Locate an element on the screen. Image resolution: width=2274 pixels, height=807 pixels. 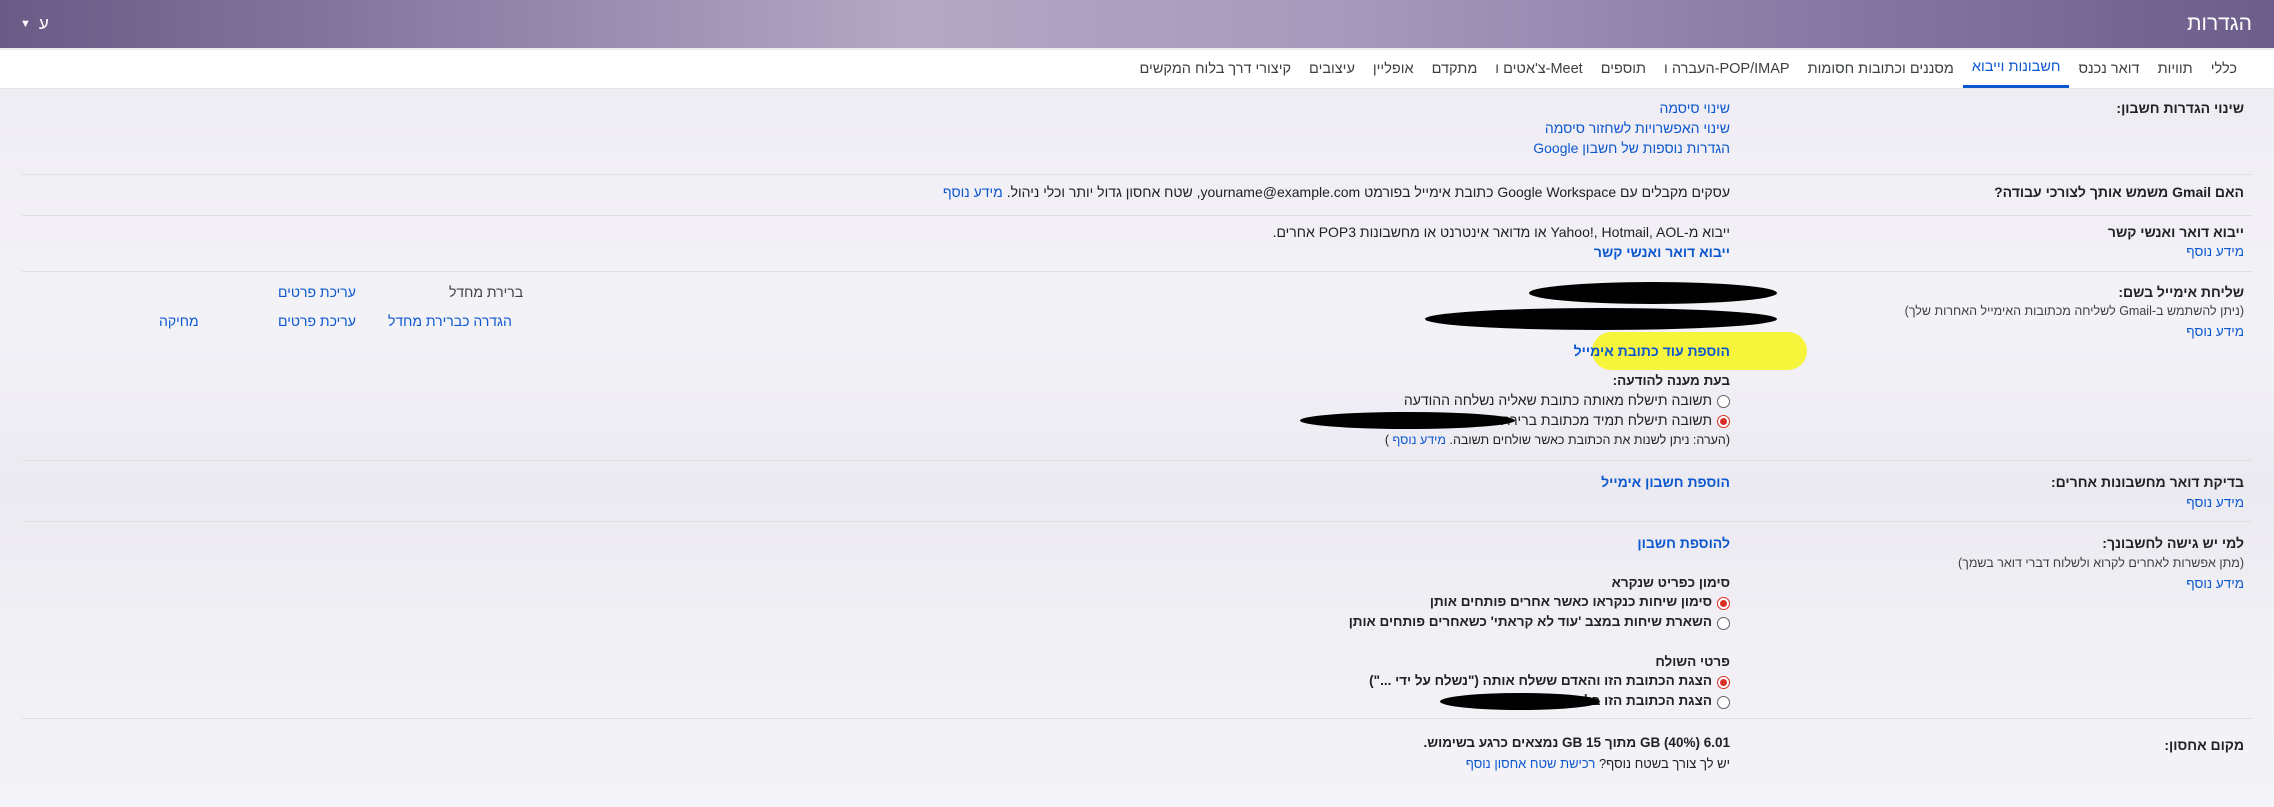
make-default-link: הגדרה כברירת מחדל is located at coordinates (450, 321).